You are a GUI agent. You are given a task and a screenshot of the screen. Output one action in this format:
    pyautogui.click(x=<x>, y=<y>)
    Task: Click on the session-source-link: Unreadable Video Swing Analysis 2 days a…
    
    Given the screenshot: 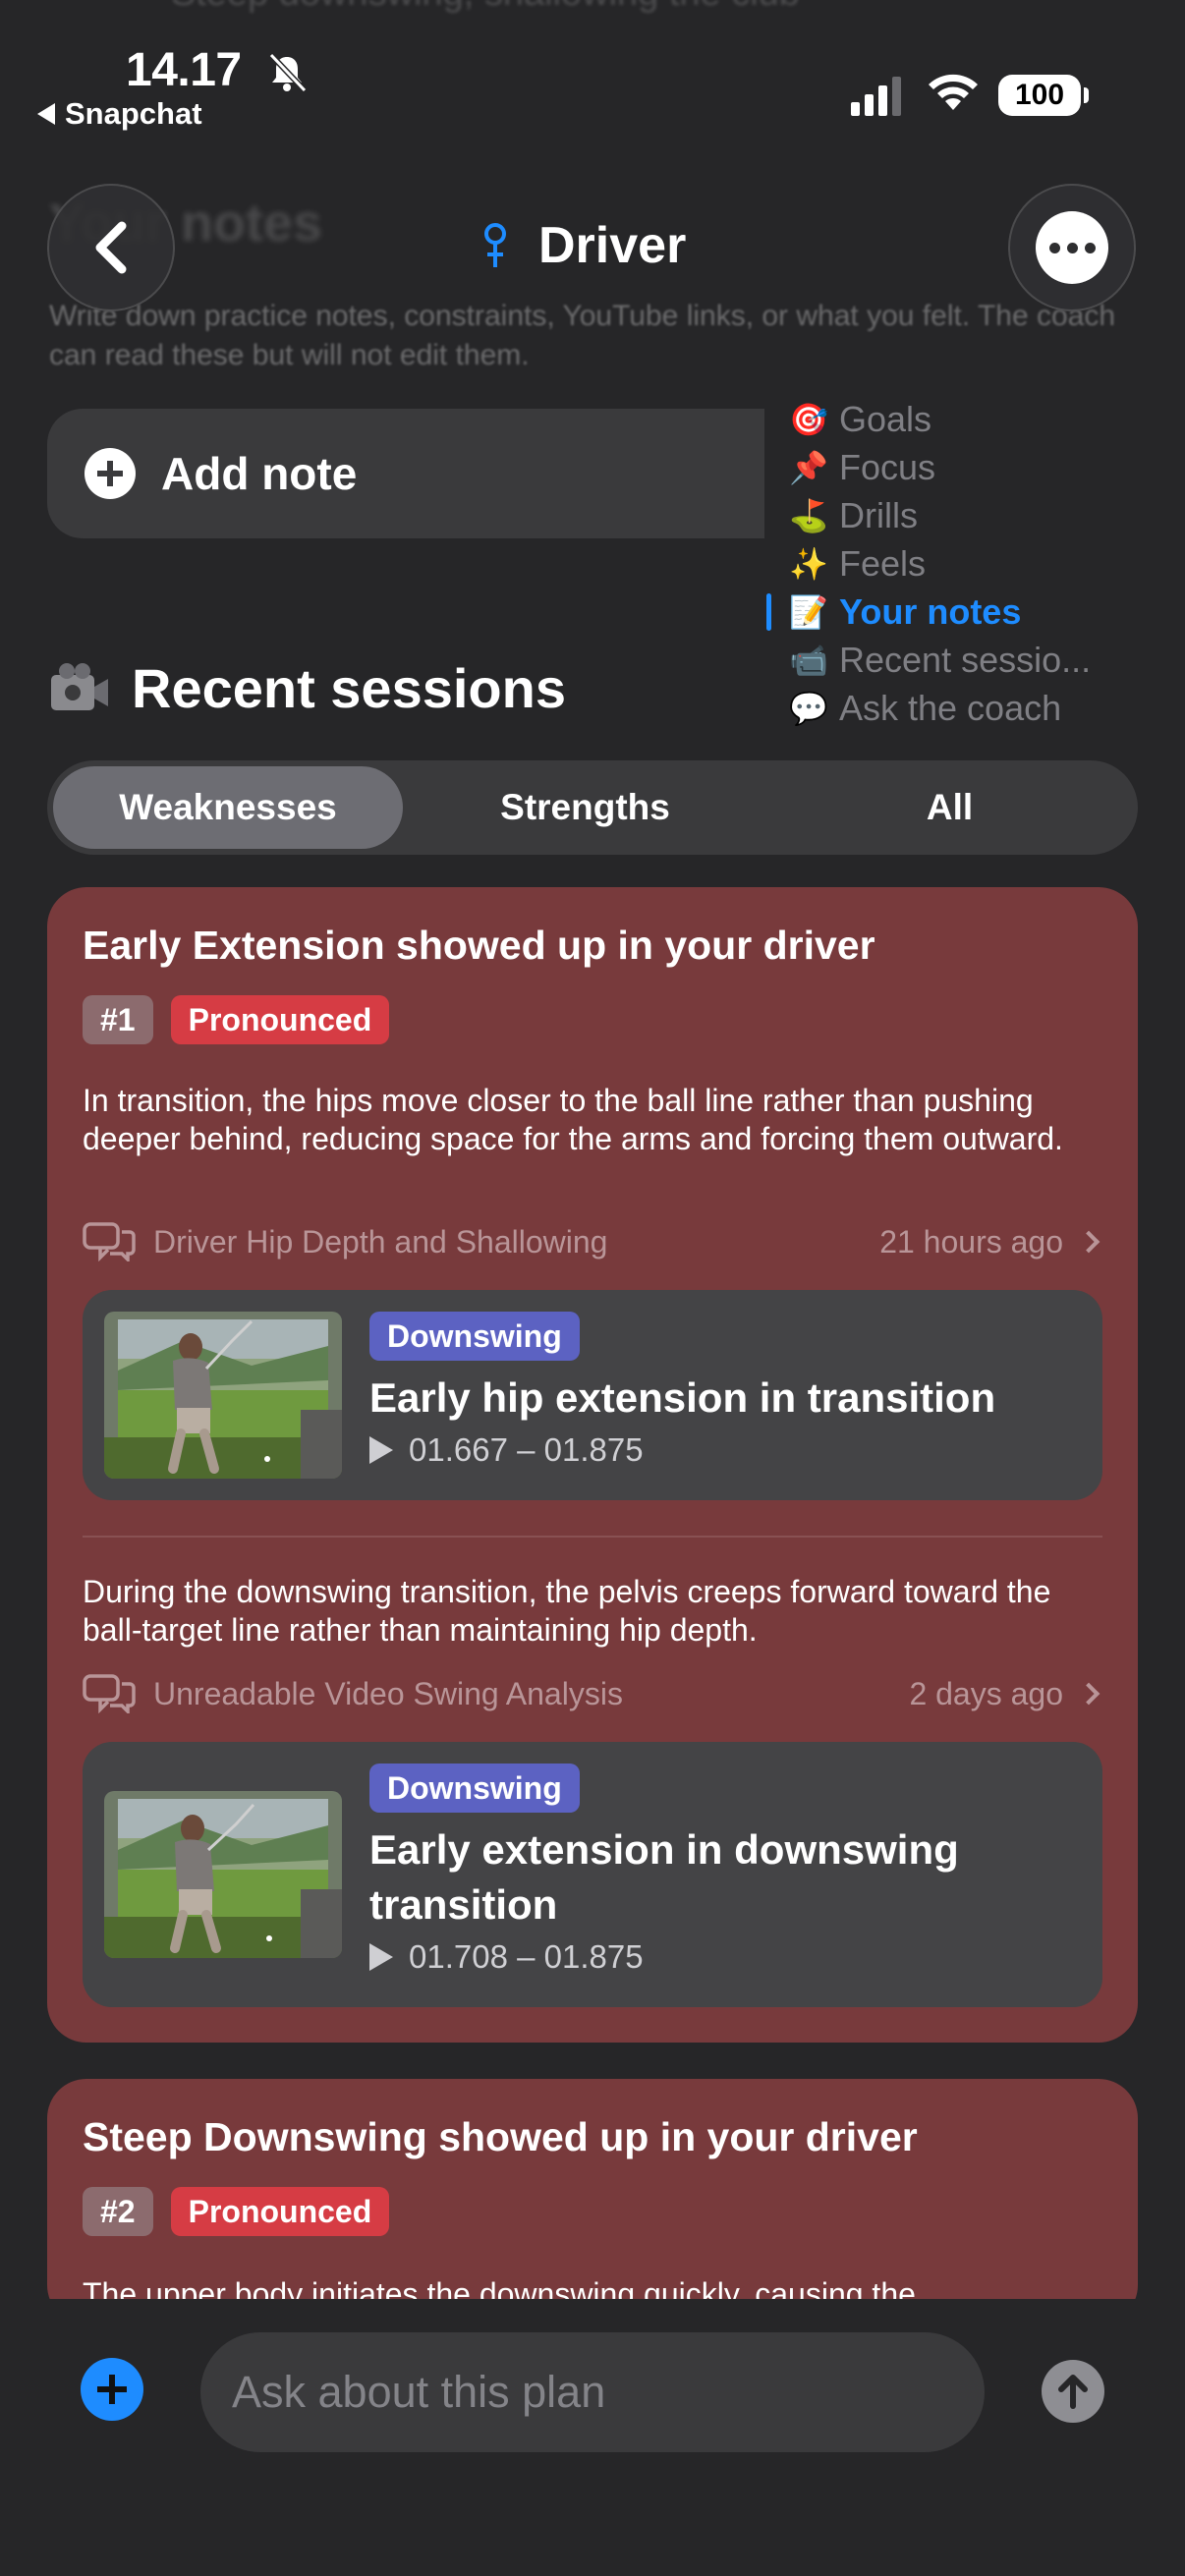 What is the action you would take?
    pyautogui.click(x=594, y=1693)
    